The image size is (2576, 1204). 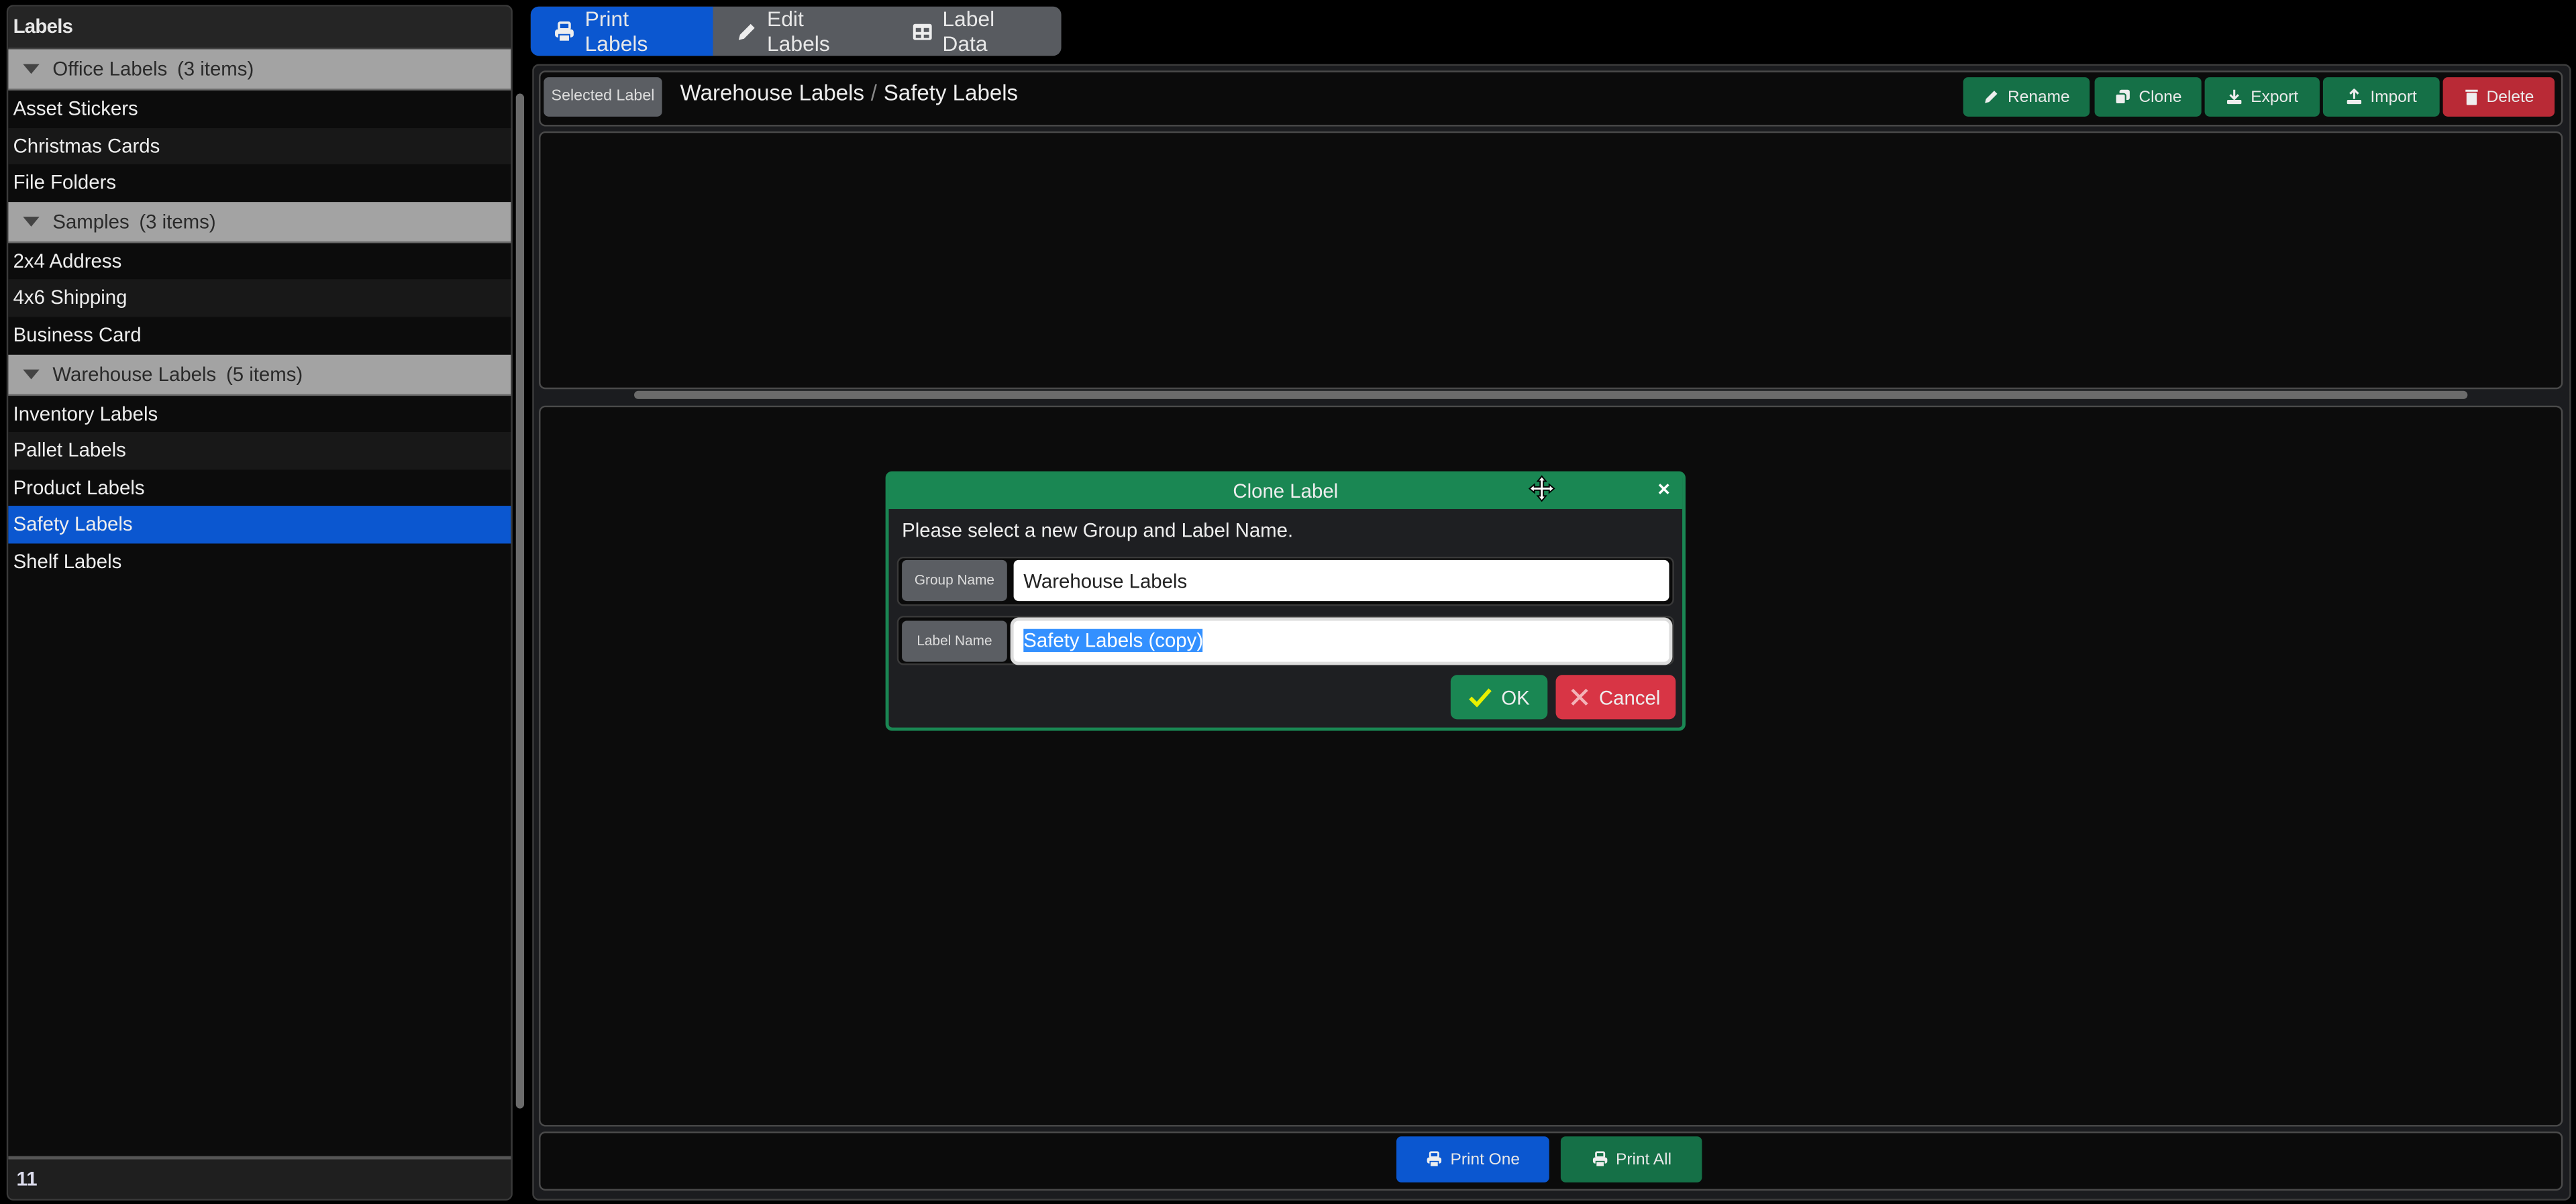 I want to click on import-button: Import, so click(x=2381, y=97).